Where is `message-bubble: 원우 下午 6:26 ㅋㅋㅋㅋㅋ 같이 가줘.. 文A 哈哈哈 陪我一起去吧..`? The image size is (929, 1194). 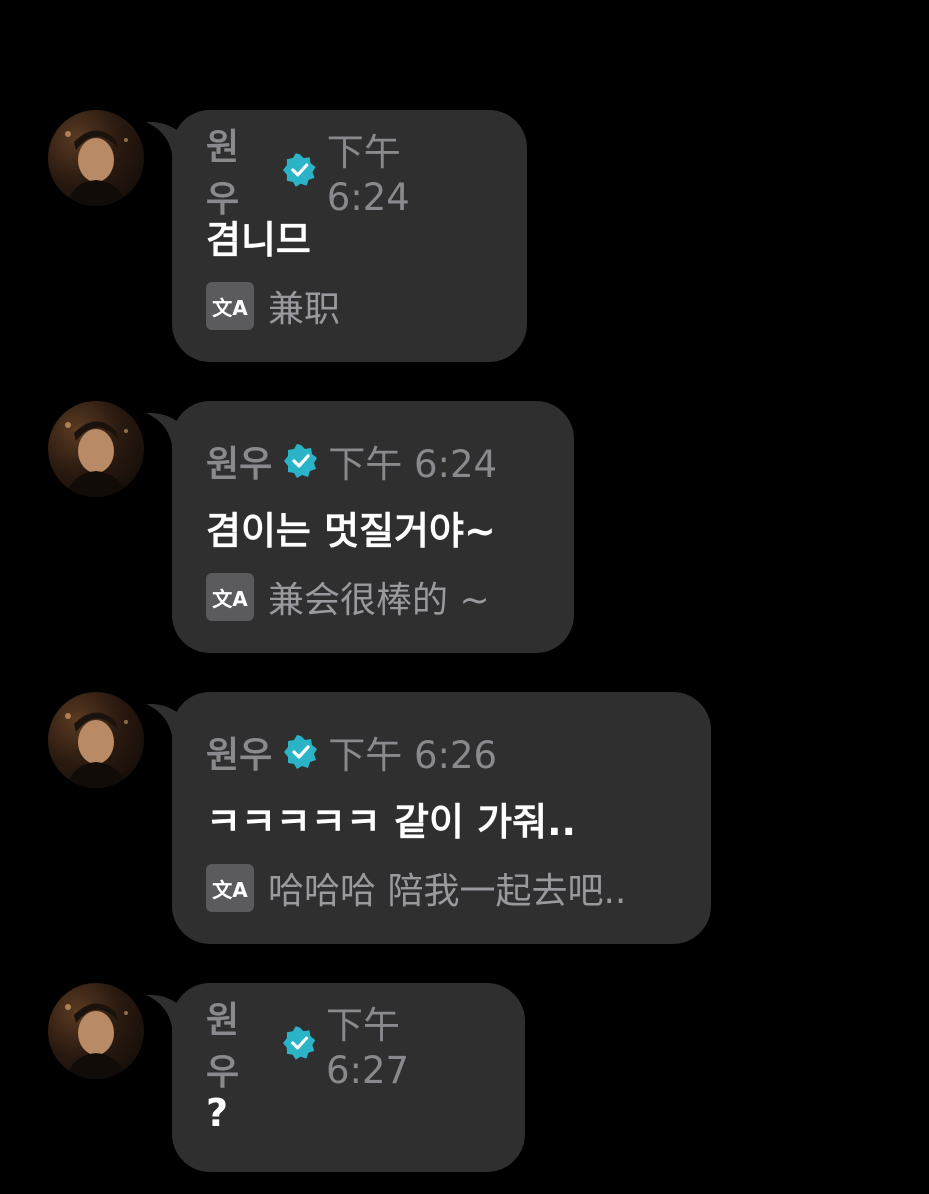 message-bubble: 원우 下午 6:26 ㅋㅋㅋㅋㅋ 같이 가줘.. 文A 哈哈哈 陪我一起去吧.. is located at coordinates (441, 818).